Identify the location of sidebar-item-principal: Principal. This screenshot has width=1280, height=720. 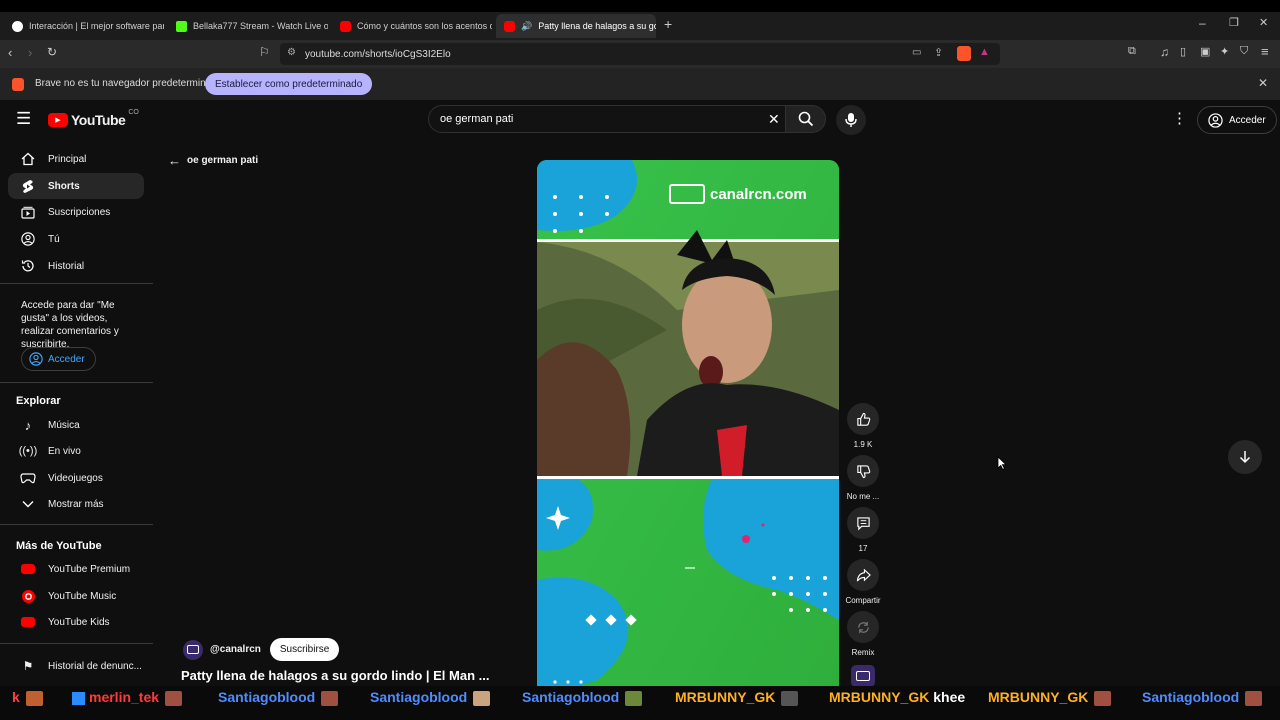
(76, 159).